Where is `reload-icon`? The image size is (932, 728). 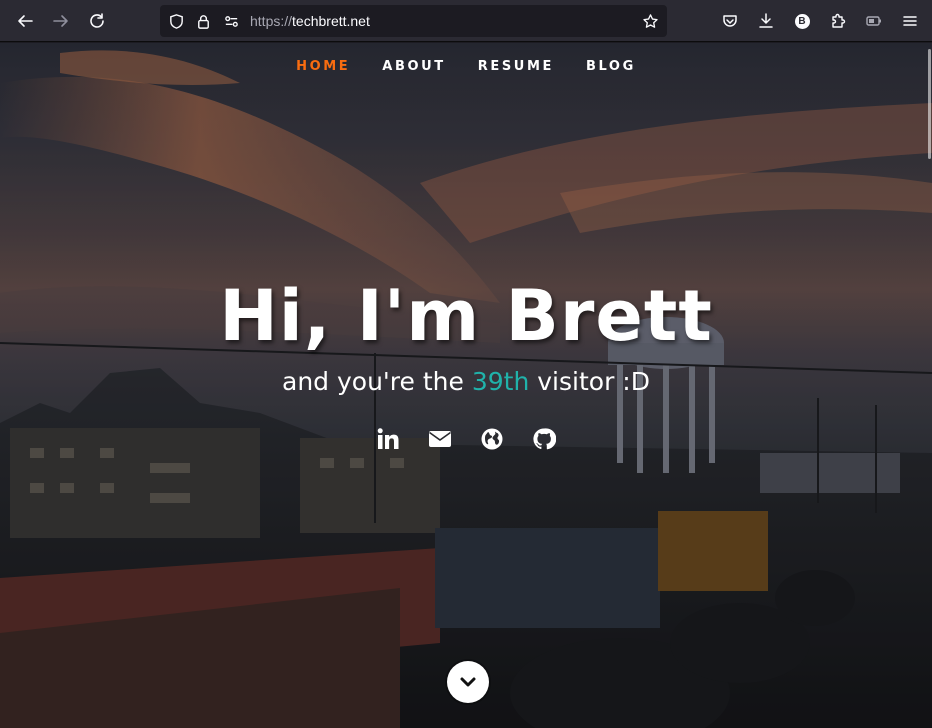 reload-icon is located at coordinates (97, 20).